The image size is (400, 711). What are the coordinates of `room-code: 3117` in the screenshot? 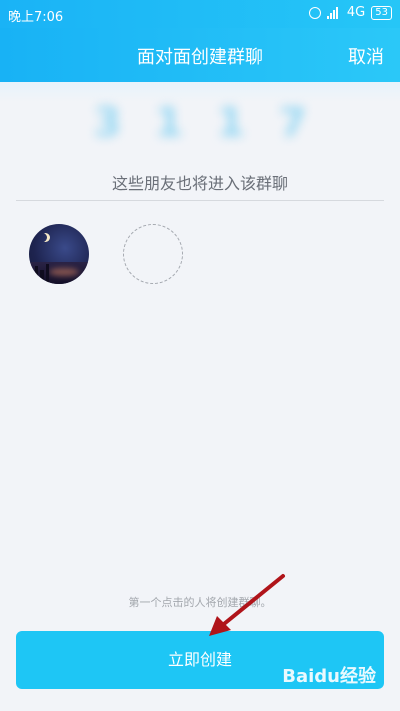 It's located at (217, 123).